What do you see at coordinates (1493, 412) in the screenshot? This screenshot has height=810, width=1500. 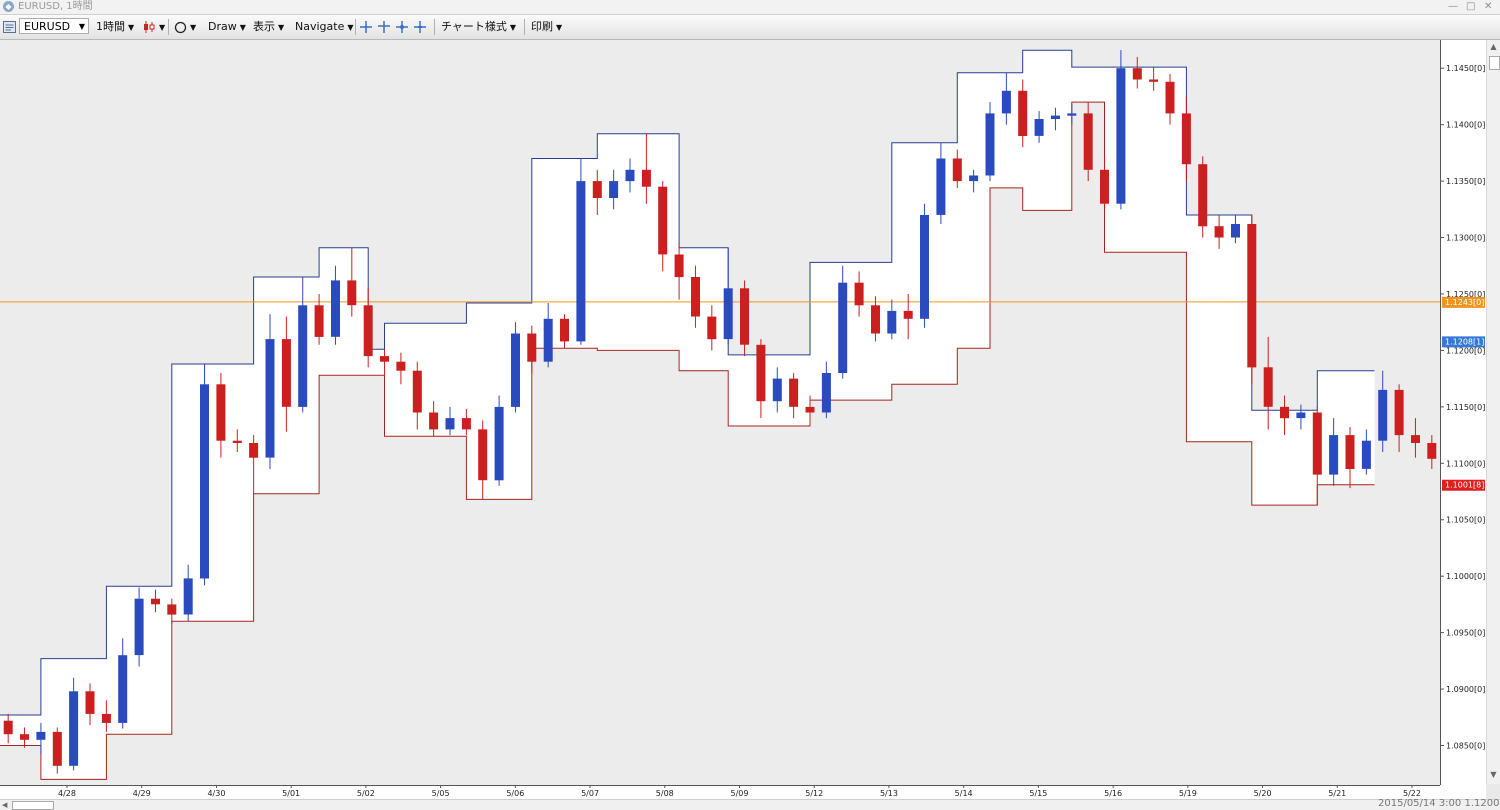 I see `vertical-scrollbar: ▲ ▼` at bounding box center [1493, 412].